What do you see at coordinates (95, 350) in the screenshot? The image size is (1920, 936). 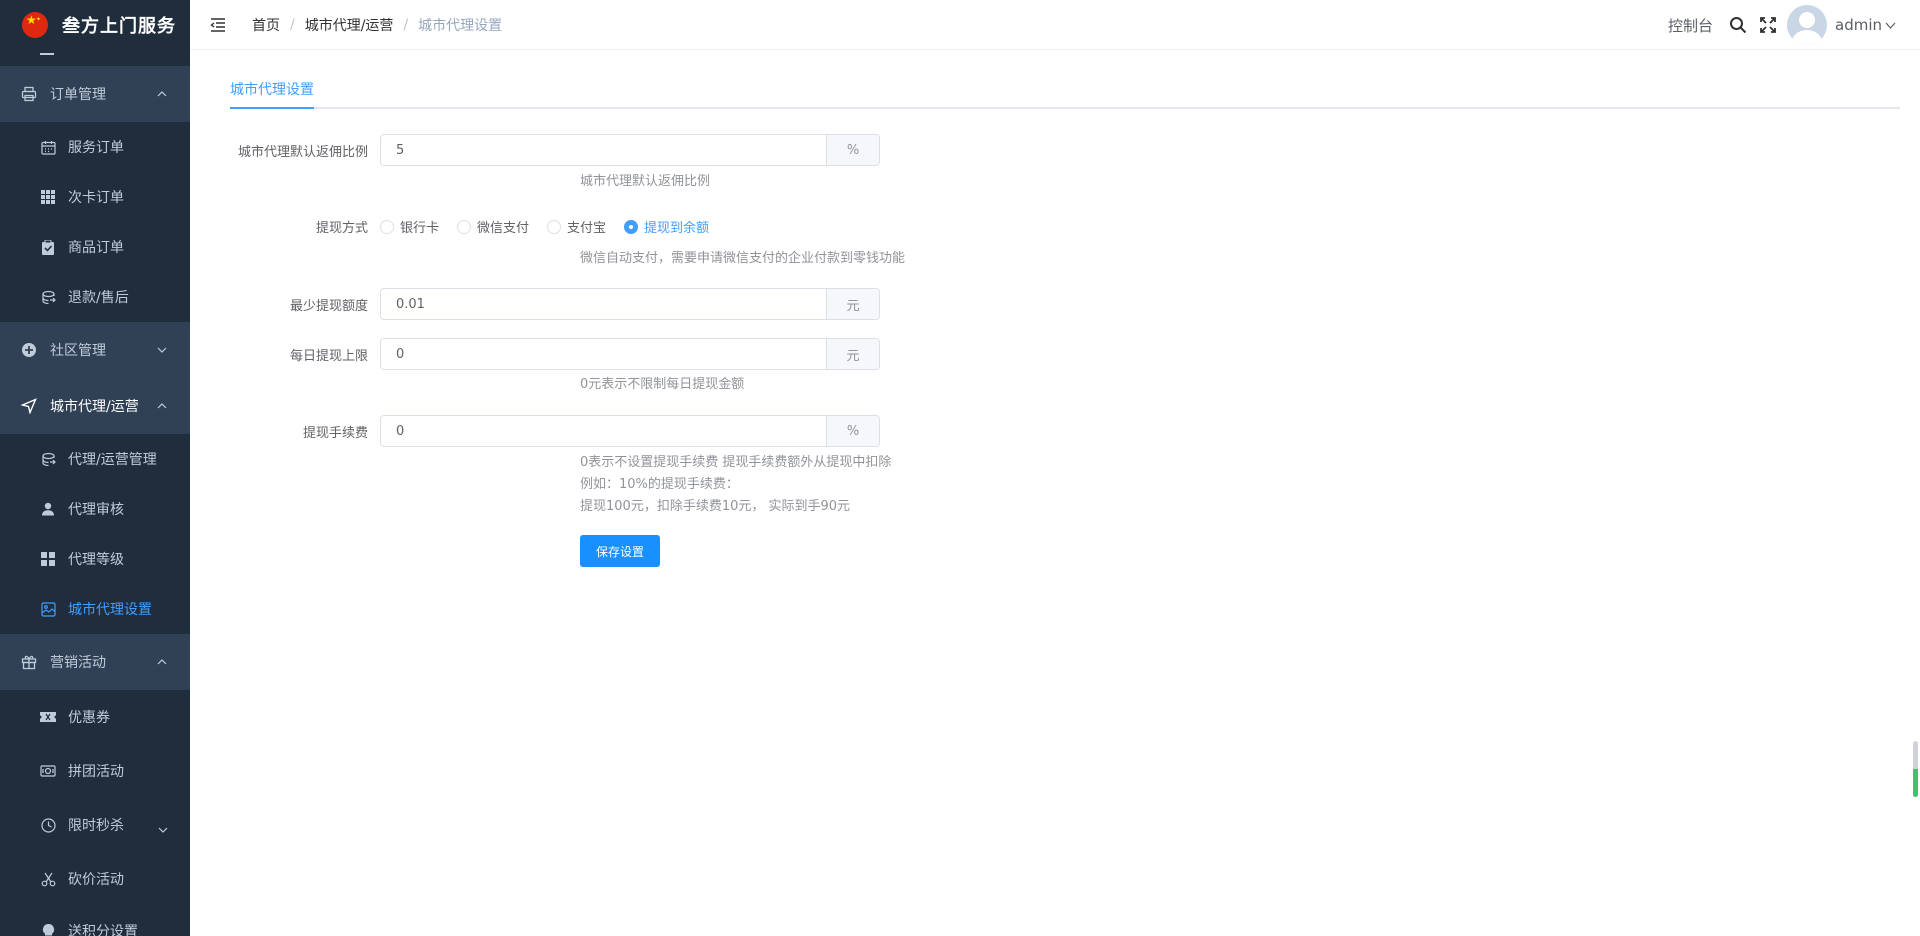 I see `menu-group-community: 社区管理` at bounding box center [95, 350].